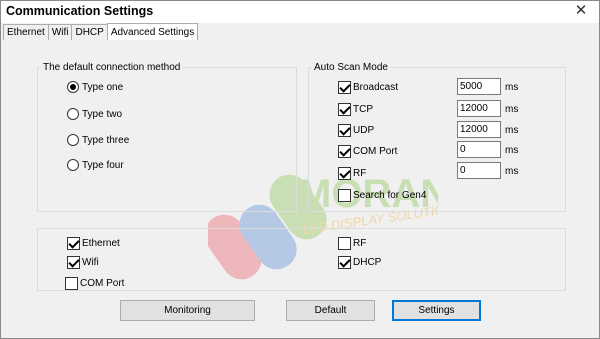 Image resolution: width=600 pixels, height=339 pixels. What do you see at coordinates (479, 170) in the screenshot?
I see `rf-interval-input: 0` at bounding box center [479, 170].